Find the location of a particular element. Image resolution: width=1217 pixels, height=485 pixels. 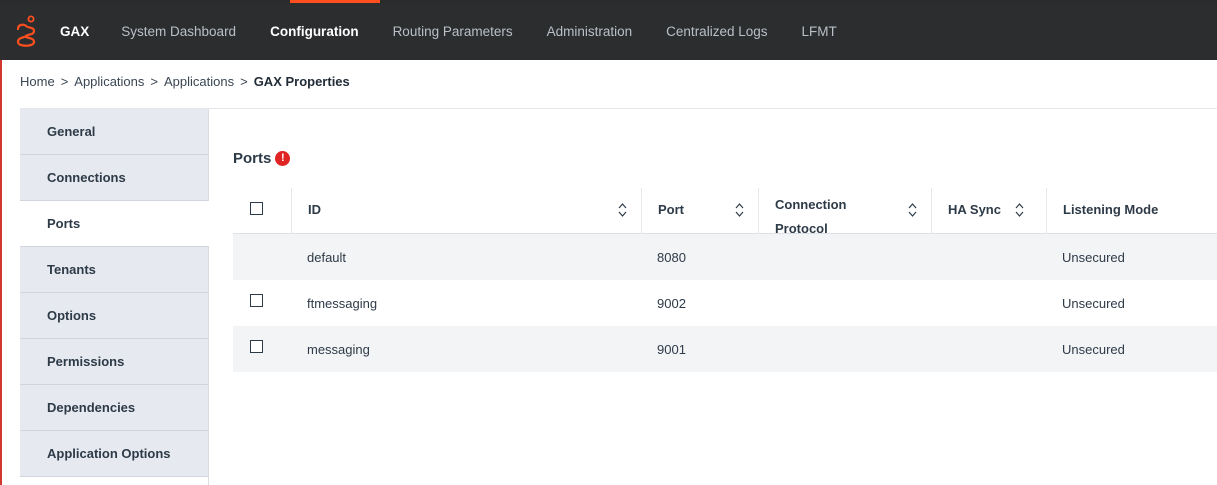

cell-id: messaging is located at coordinates (338, 349).